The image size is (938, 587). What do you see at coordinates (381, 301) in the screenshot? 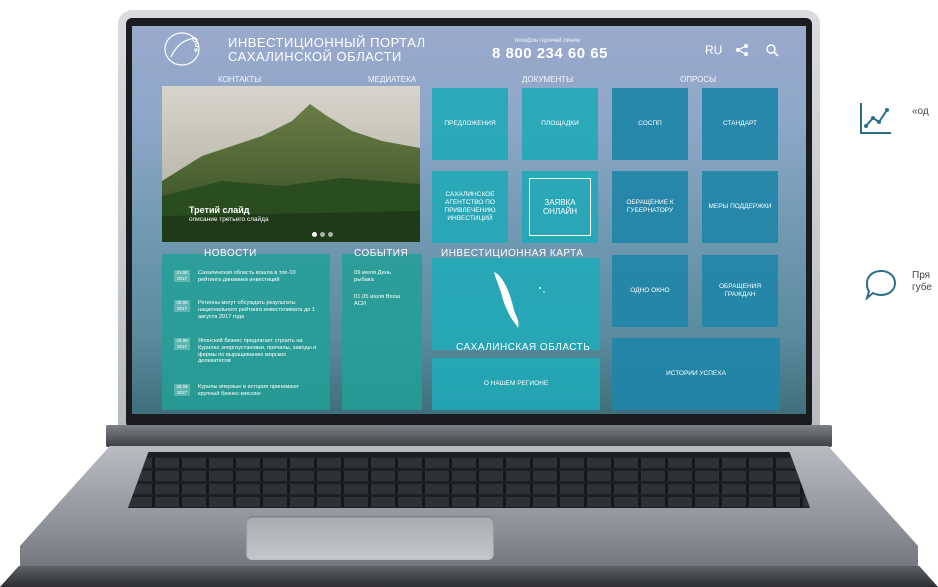
I see `event-item: 01.05 июля Вхош АСИ` at bounding box center [381, 301].